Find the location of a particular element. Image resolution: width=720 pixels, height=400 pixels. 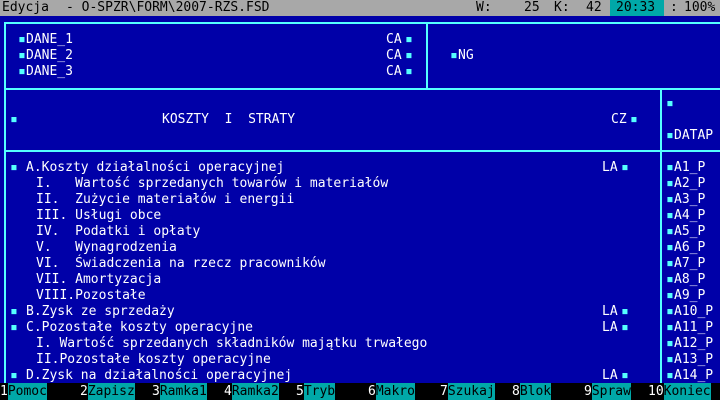

fkey-label: Koniec is located at coordinates (687, 391).